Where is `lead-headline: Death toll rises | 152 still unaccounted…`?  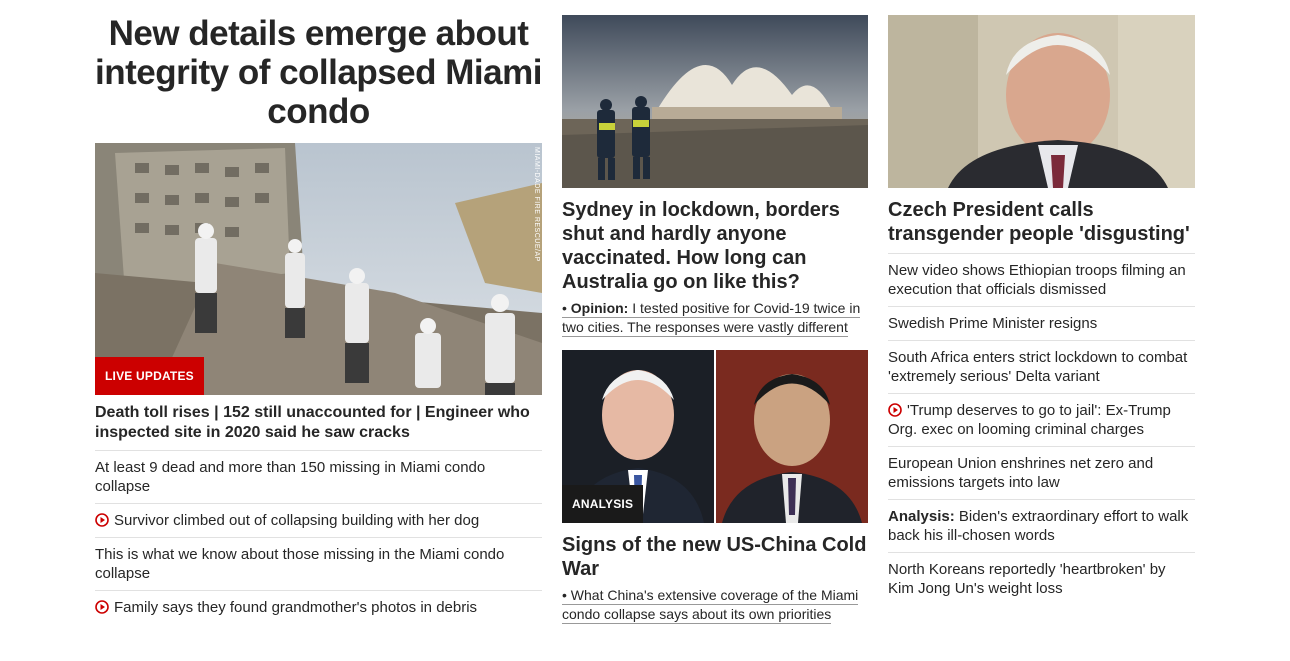
lead-headline: Death toll rises | 152 still unaccounted… is located at coordinates (318, 423).